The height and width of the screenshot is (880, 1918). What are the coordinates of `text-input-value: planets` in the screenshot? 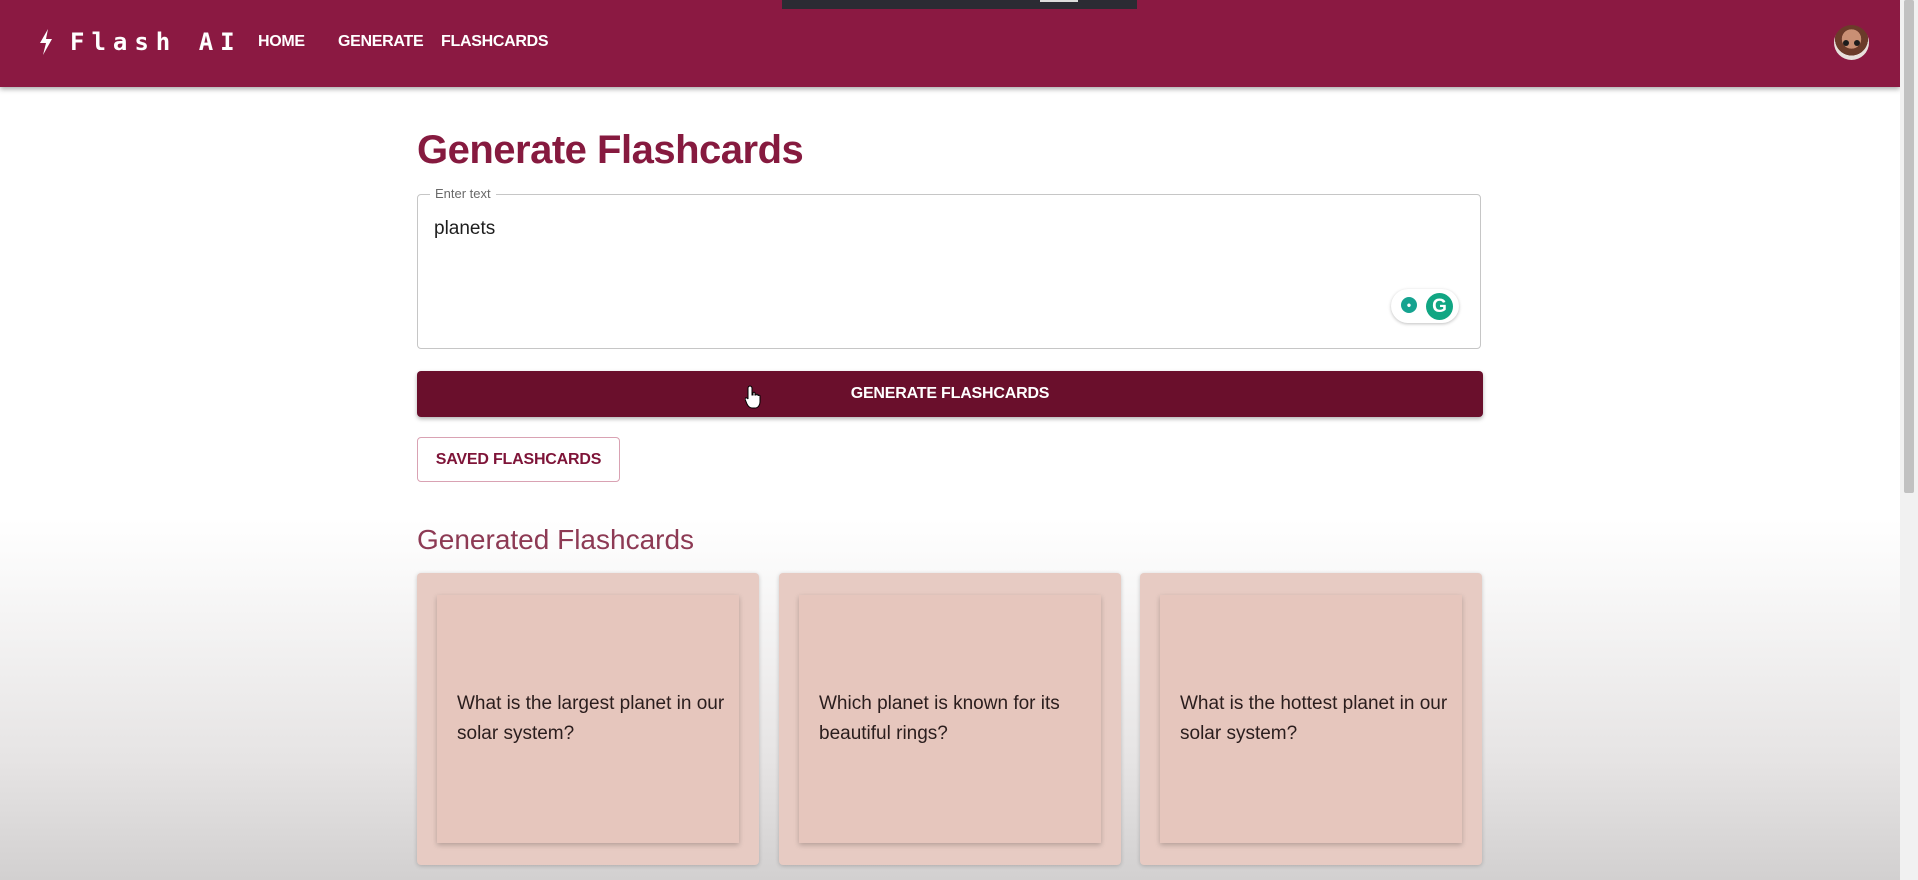 It's located at (464, 229).